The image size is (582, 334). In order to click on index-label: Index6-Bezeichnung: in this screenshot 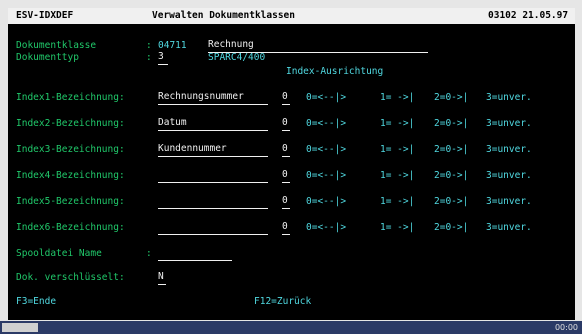, I will do `click(70, 227)`.